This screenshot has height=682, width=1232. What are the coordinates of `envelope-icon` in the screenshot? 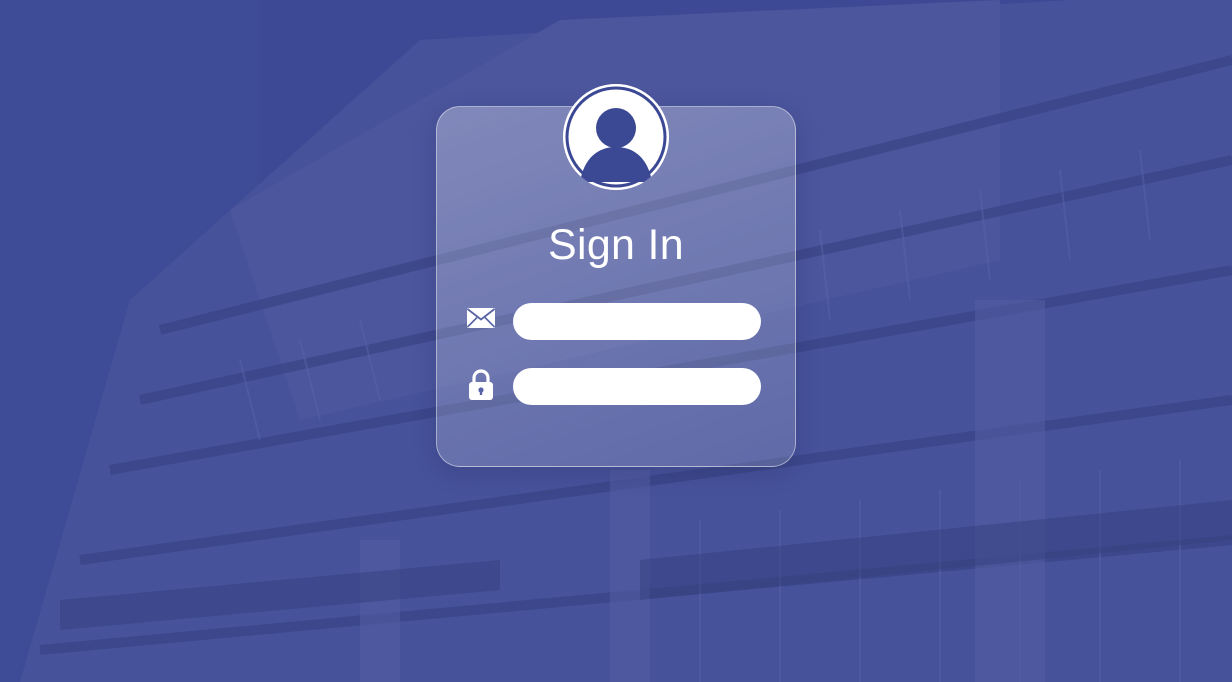 It's located at (481, 318).